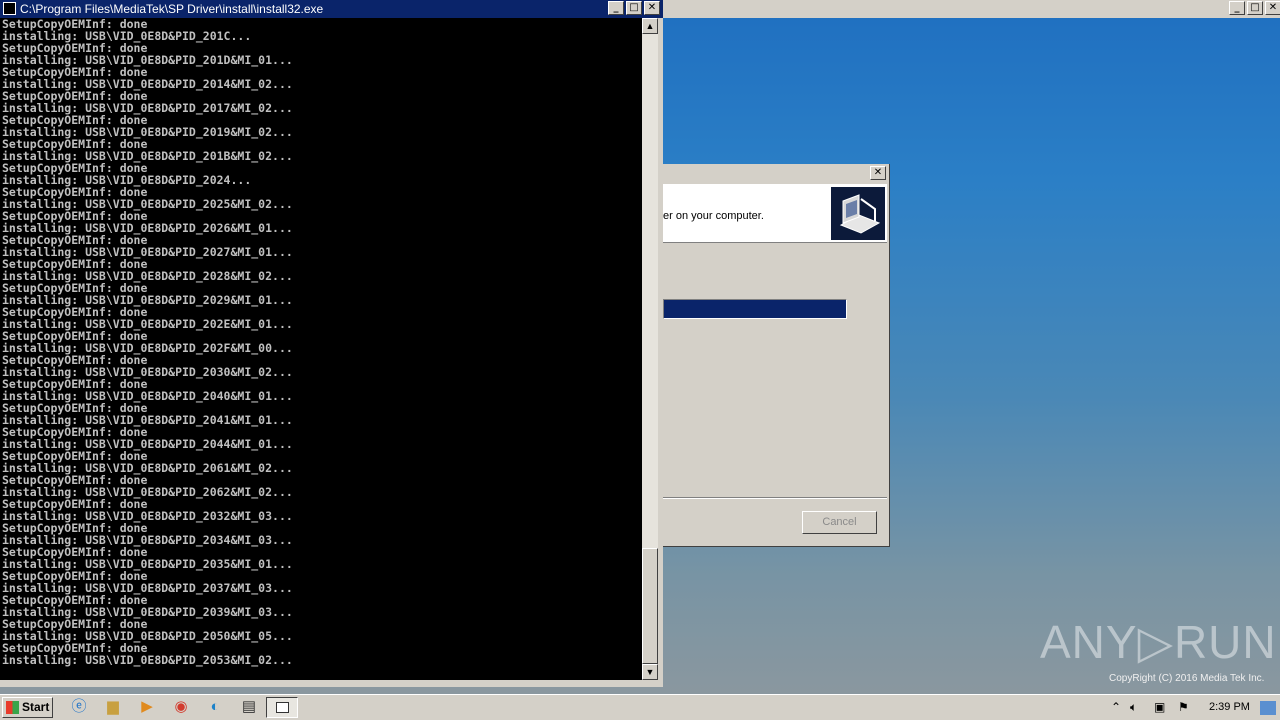 This screenshot has width=1280, height=720. Describe the element at coordinates (640, 707) in the screenshot. I see `taskbar: Start ⓔ ▆ ▶ ◉ ◐ ▤ ⌃ 🔈︎ ▣ ⚑ 2:39 PM` at that location.